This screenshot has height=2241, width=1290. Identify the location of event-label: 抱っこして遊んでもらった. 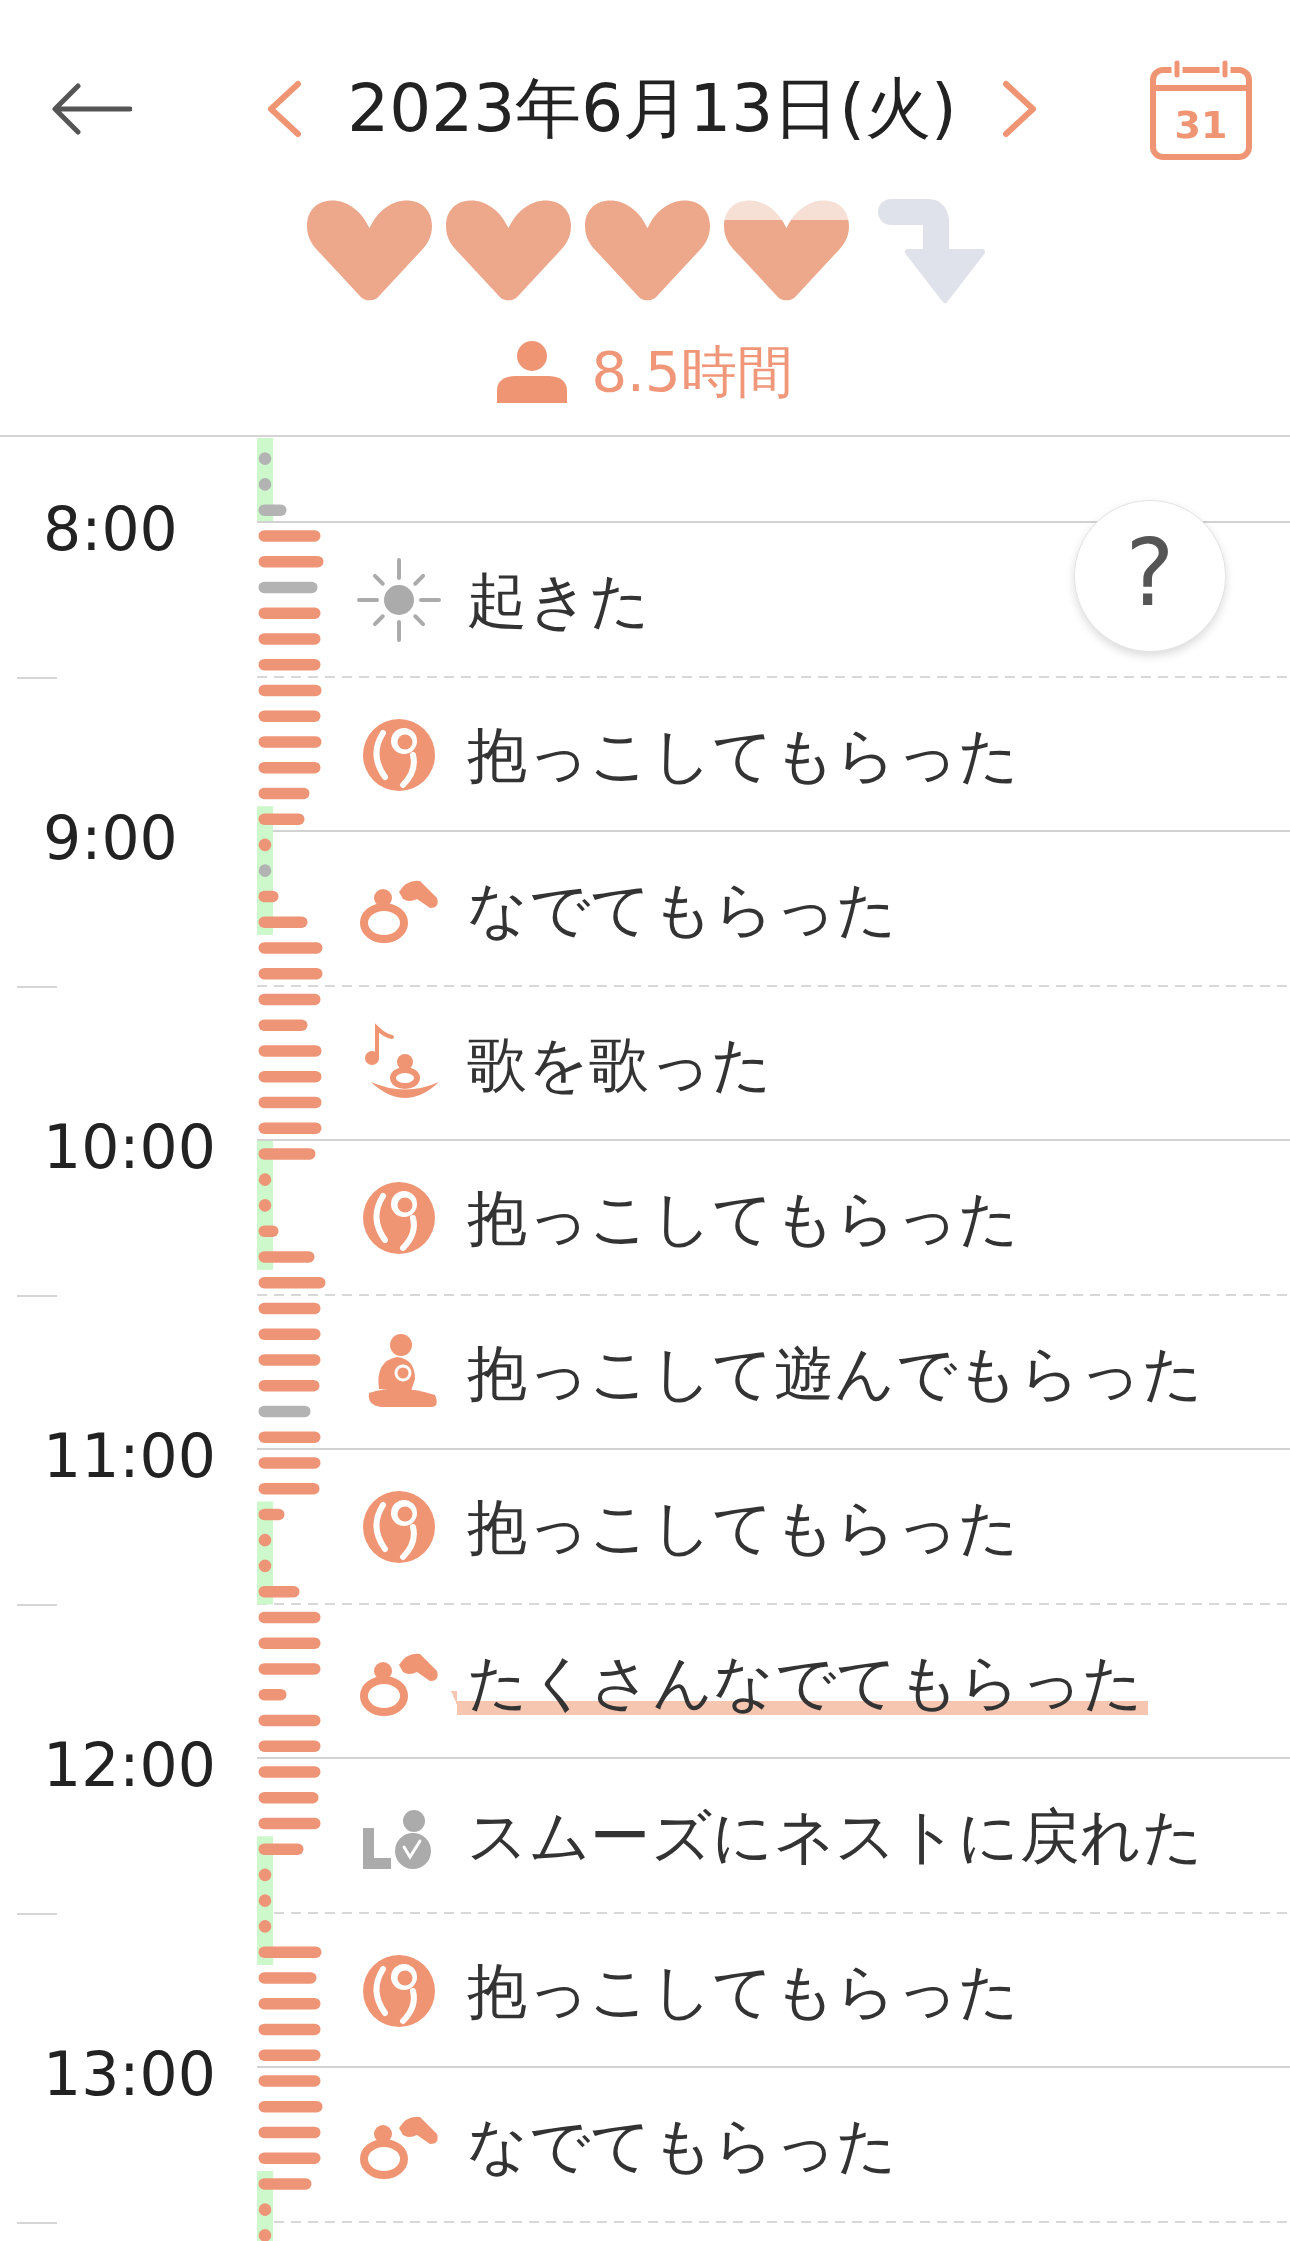
(835, 1372).